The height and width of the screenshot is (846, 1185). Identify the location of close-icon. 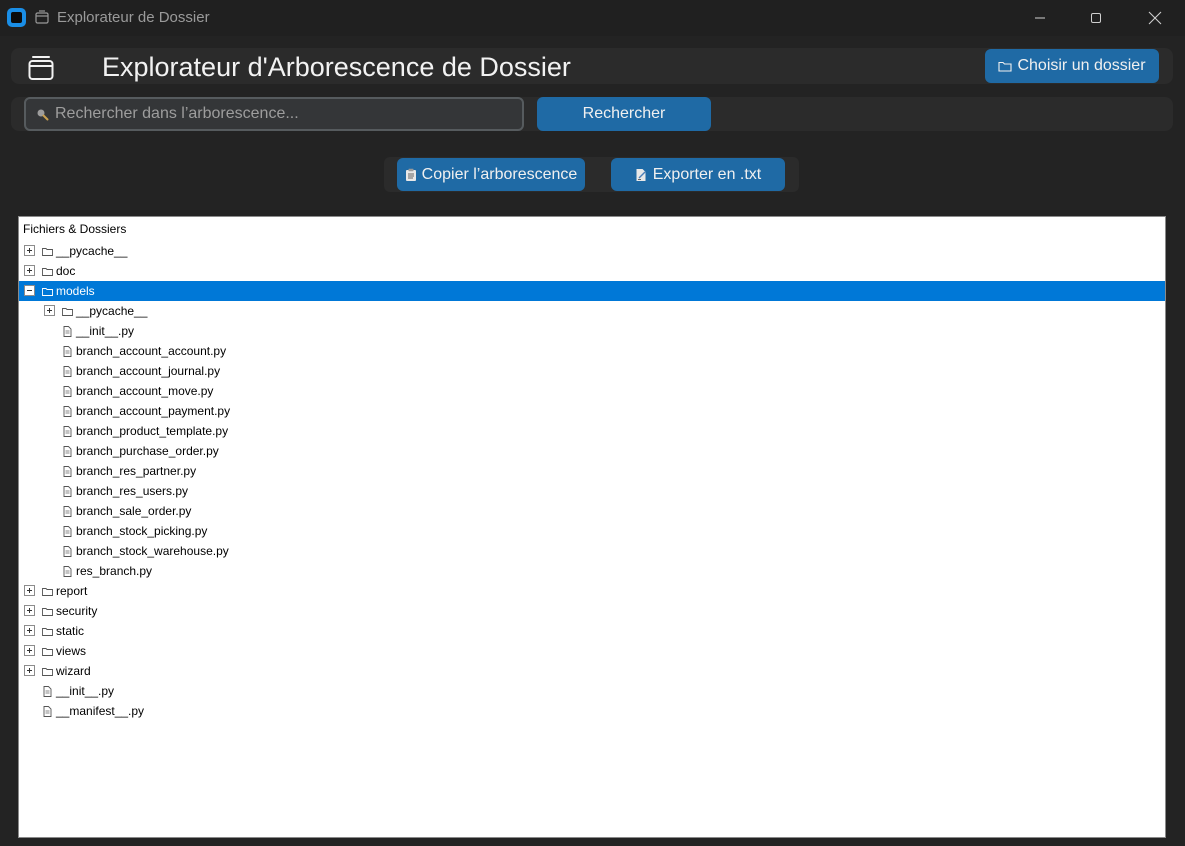
(1155, 18).